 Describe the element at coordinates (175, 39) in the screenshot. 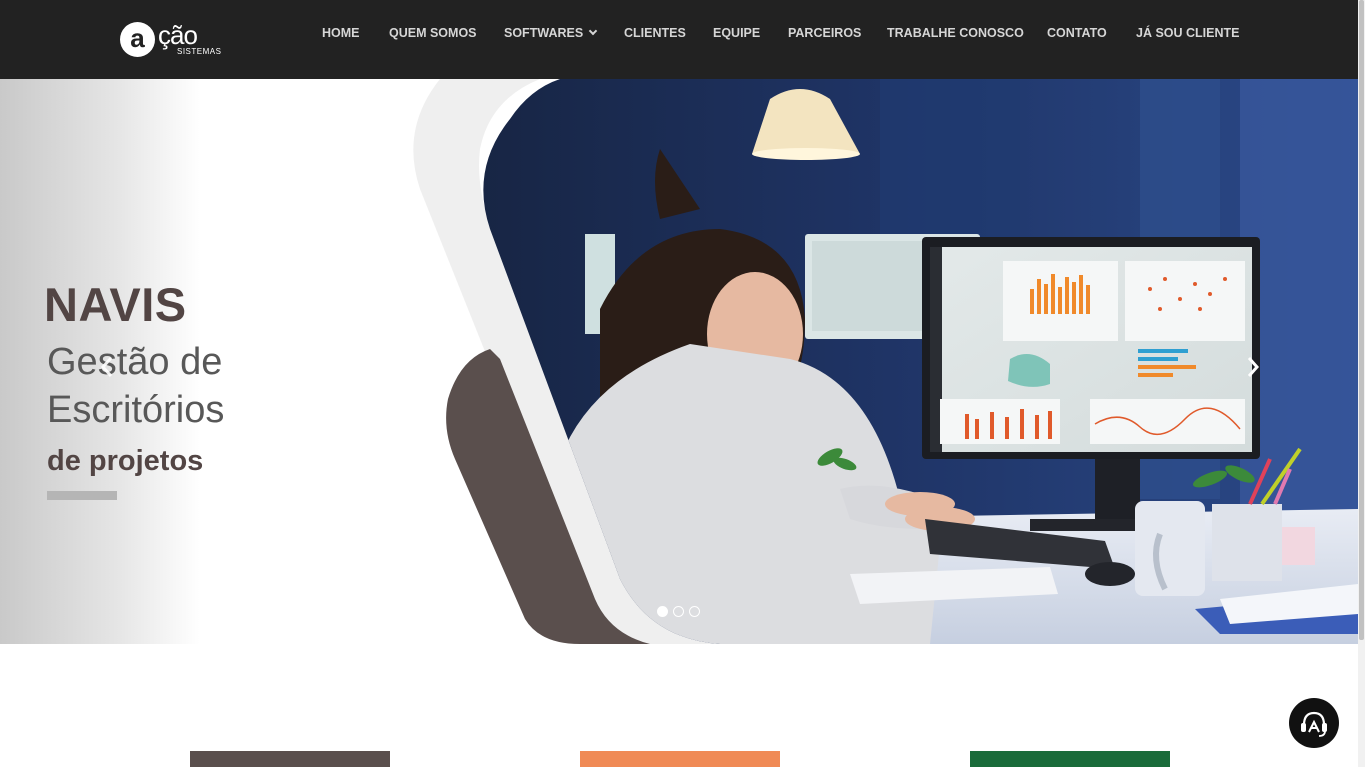

I see `brand-logo: a ção SISTEMAS` at that location.